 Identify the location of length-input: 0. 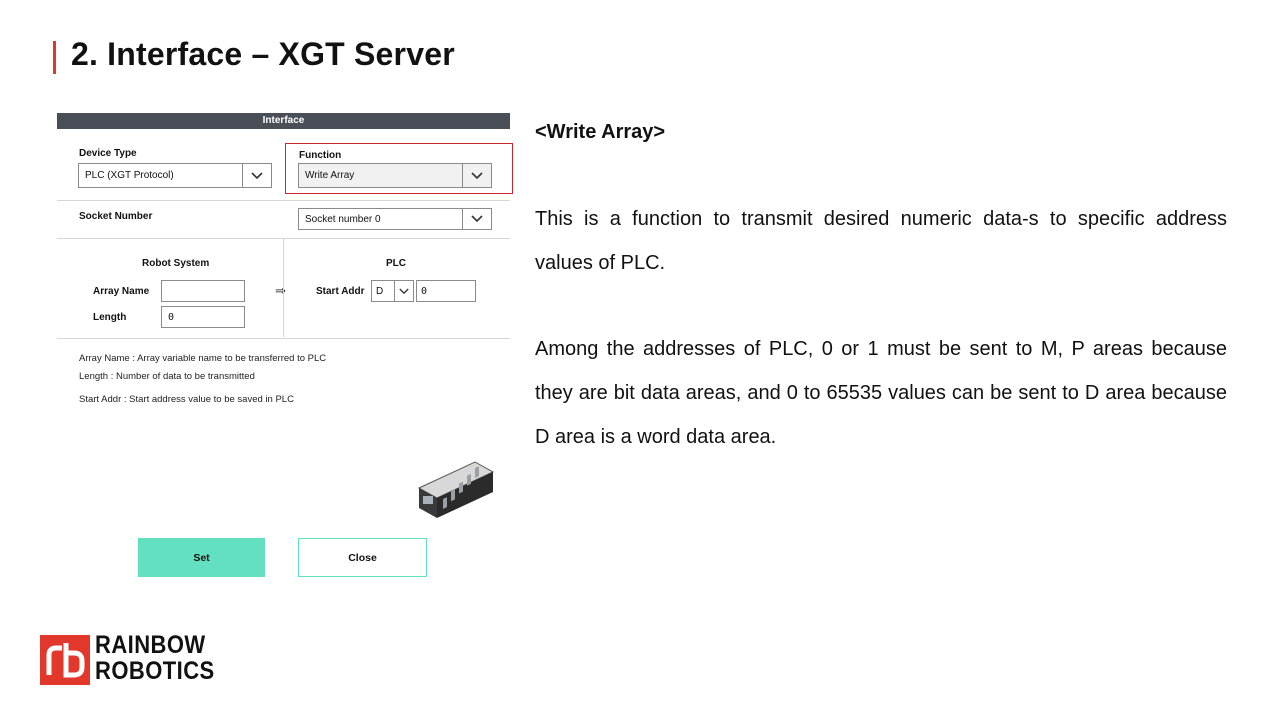
(203, 317).